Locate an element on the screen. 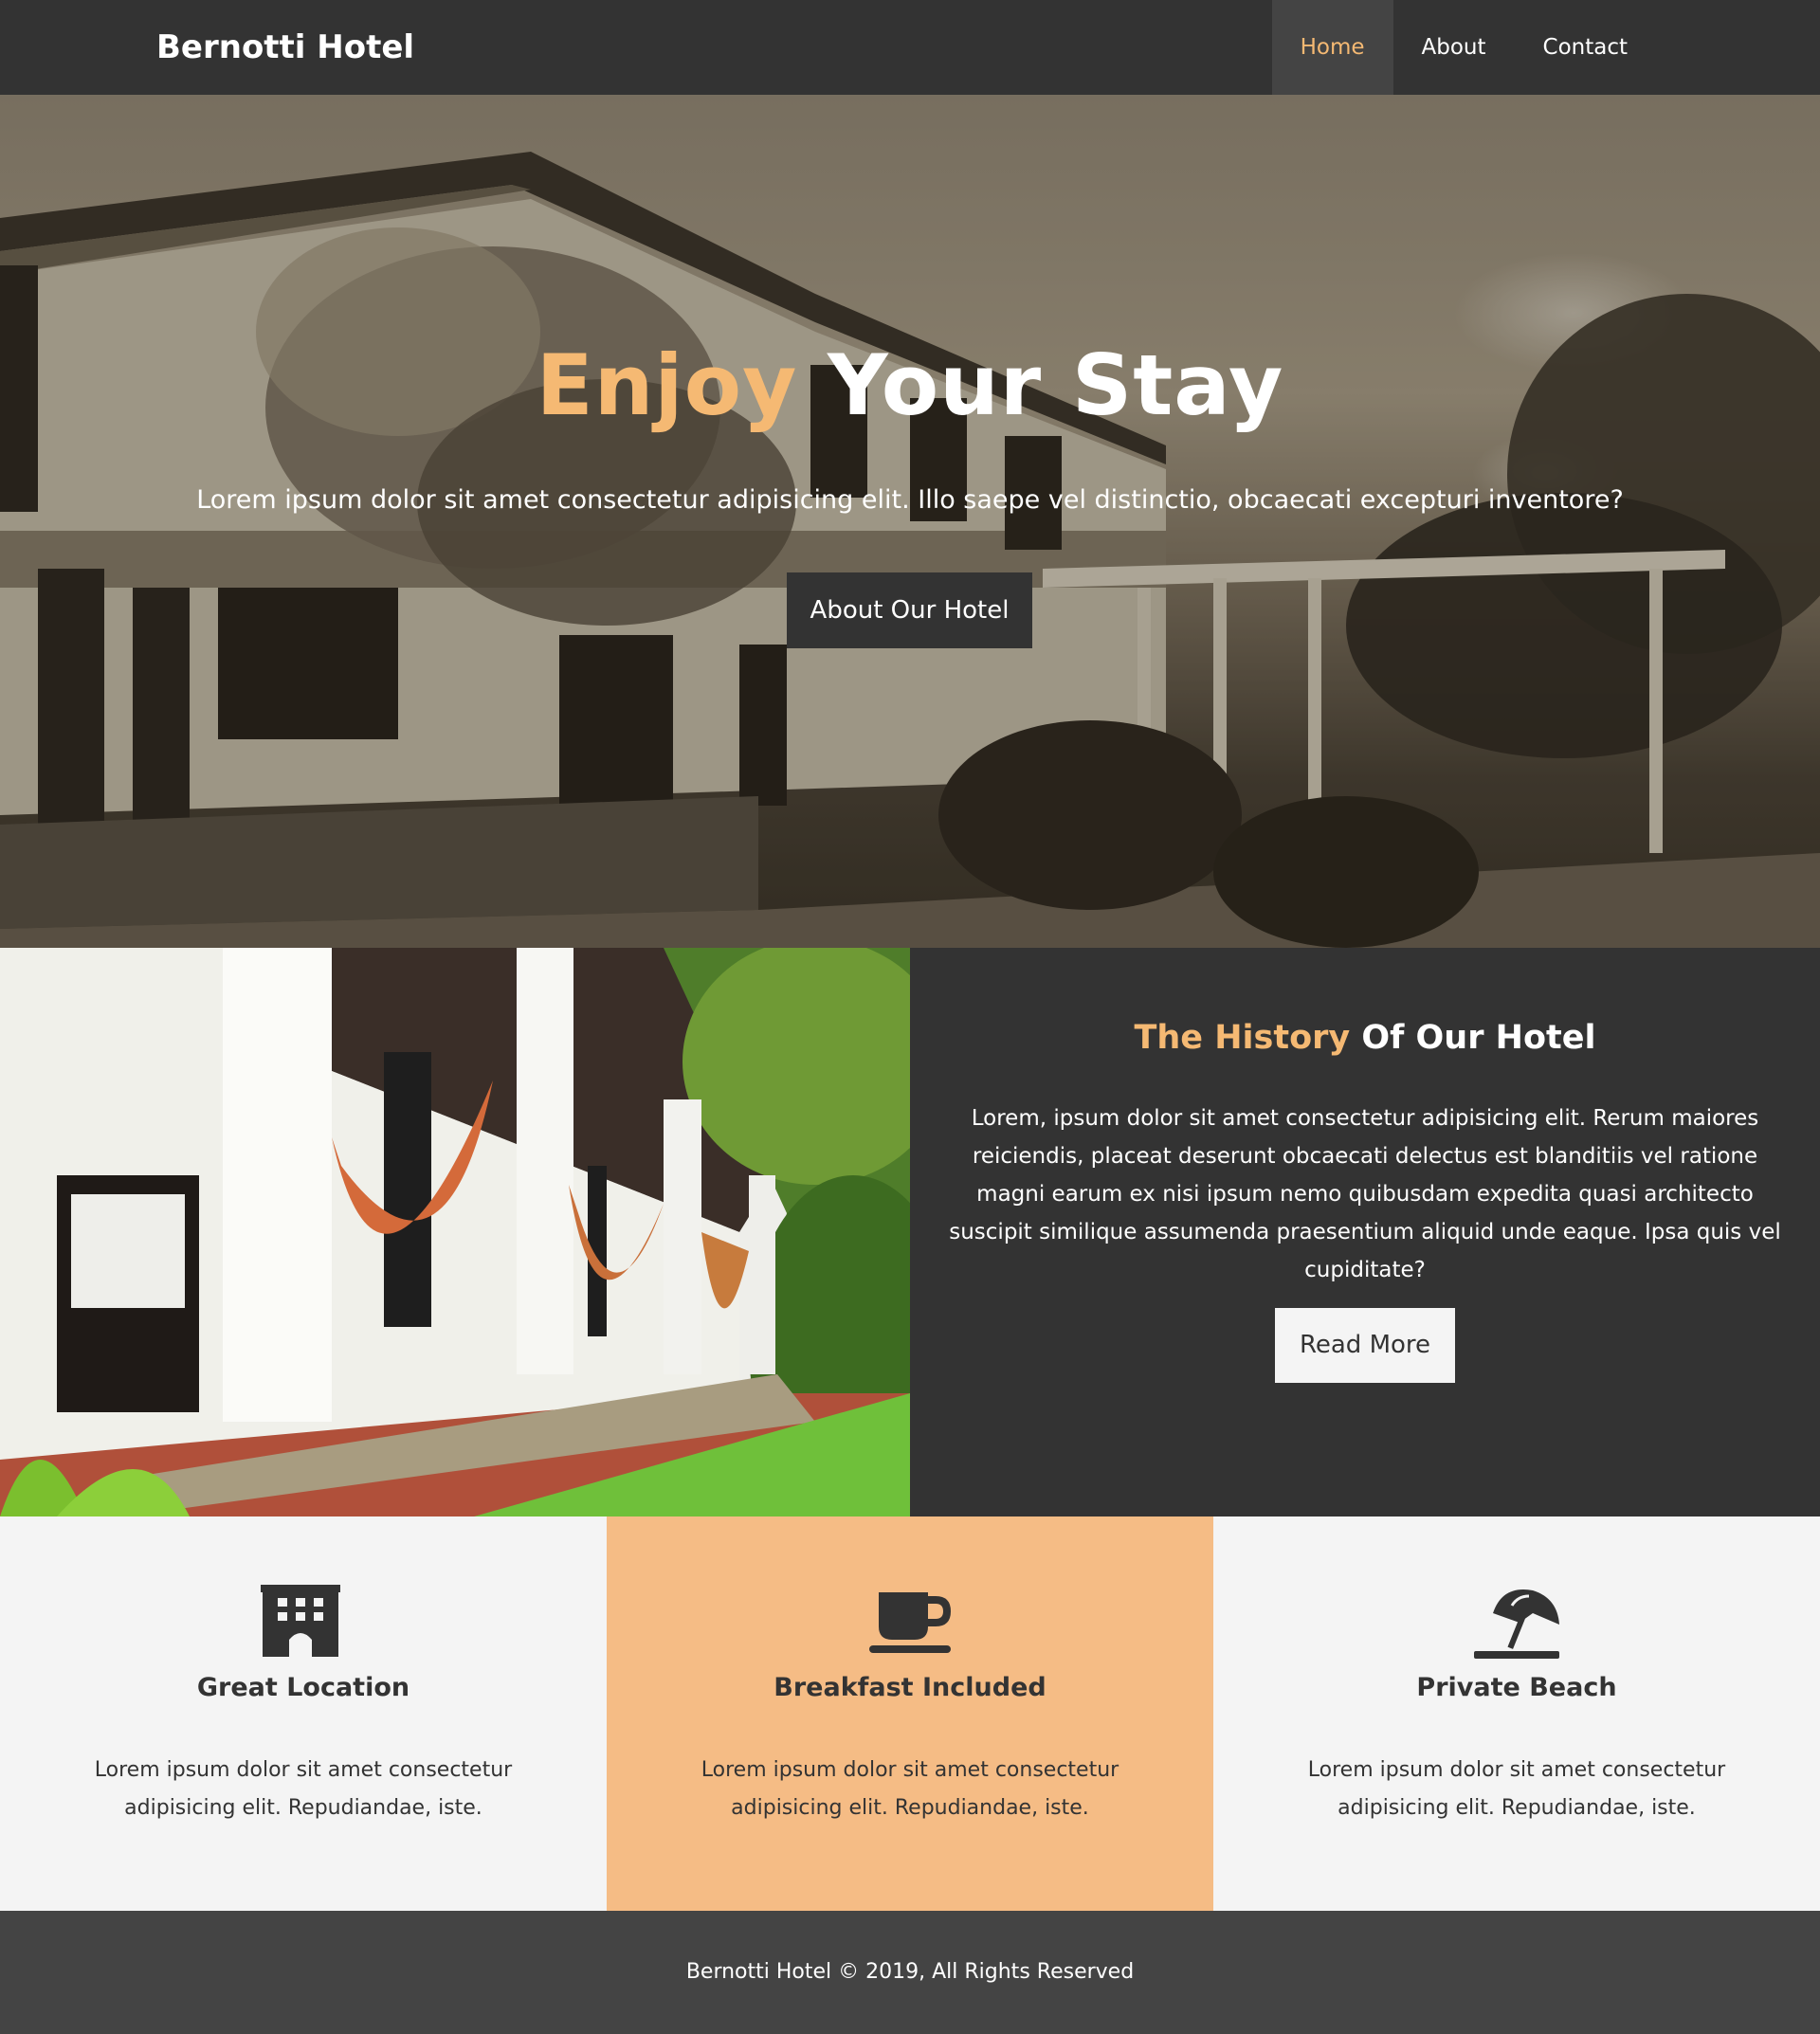 This screenshot has height=2034, width=1820. feature-title: Great Location is located at coordinates (303, 1687).